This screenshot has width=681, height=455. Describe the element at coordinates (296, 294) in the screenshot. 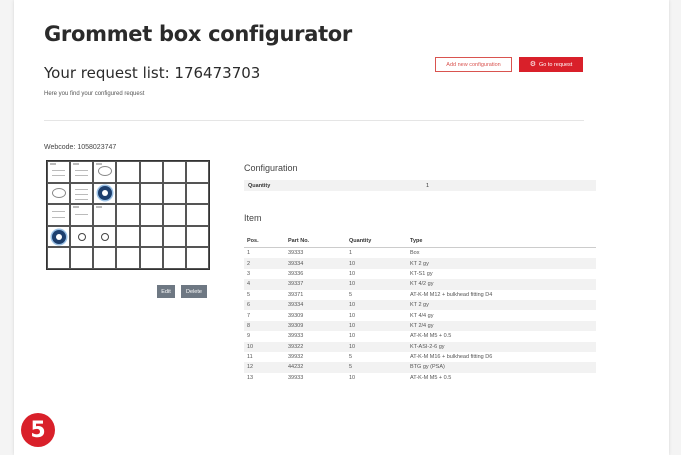

I see `table-cell: 39371` at that location.